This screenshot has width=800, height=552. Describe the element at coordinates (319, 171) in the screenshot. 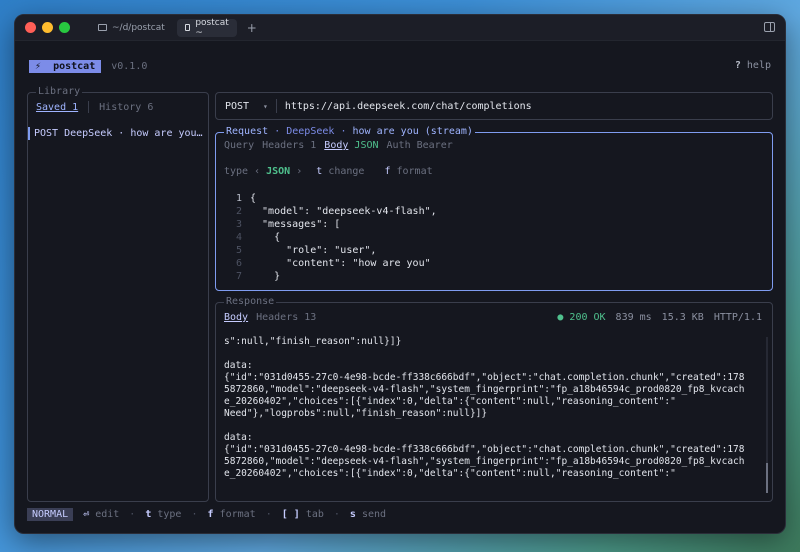

I see `change-key: t` at that location.